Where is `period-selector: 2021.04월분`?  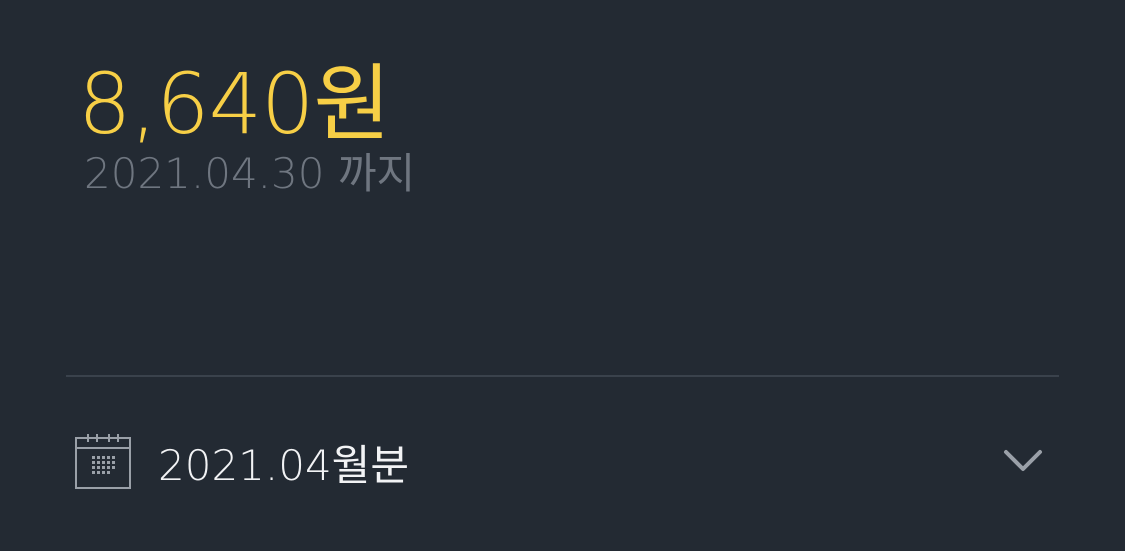
period-selector: 2021.04월분 is located at coordinates (562, 462).